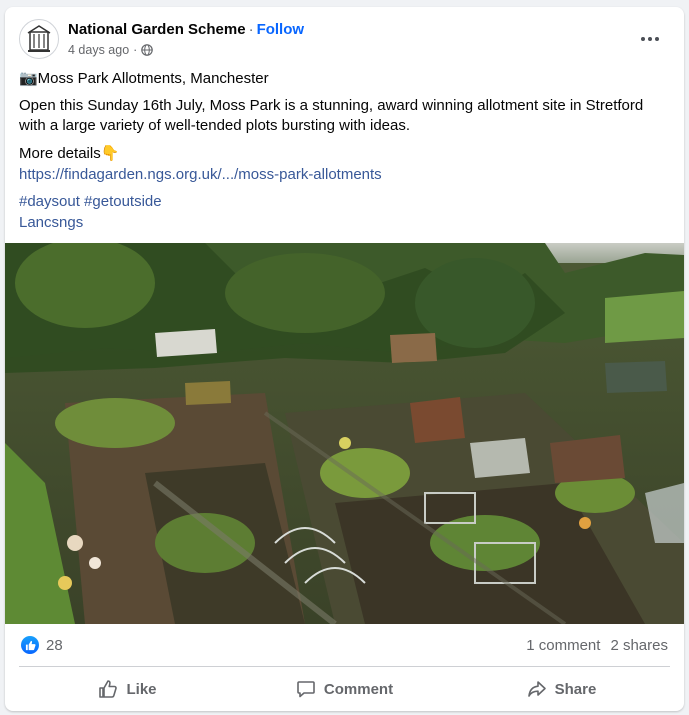  I want to click on reaction-count: 28, so click(54, 645).